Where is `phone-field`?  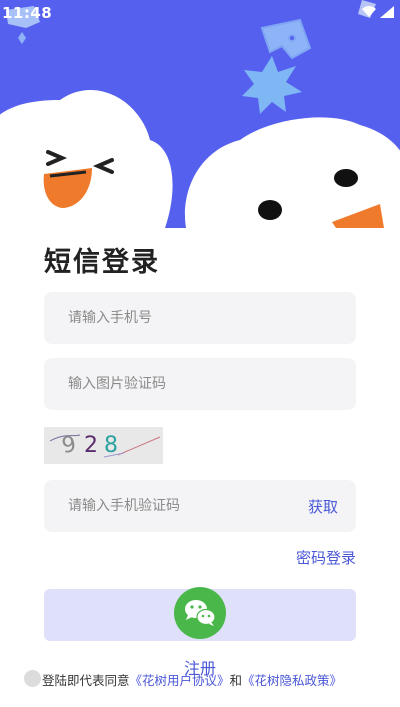
phone-field is located at coordinates (200, 318).